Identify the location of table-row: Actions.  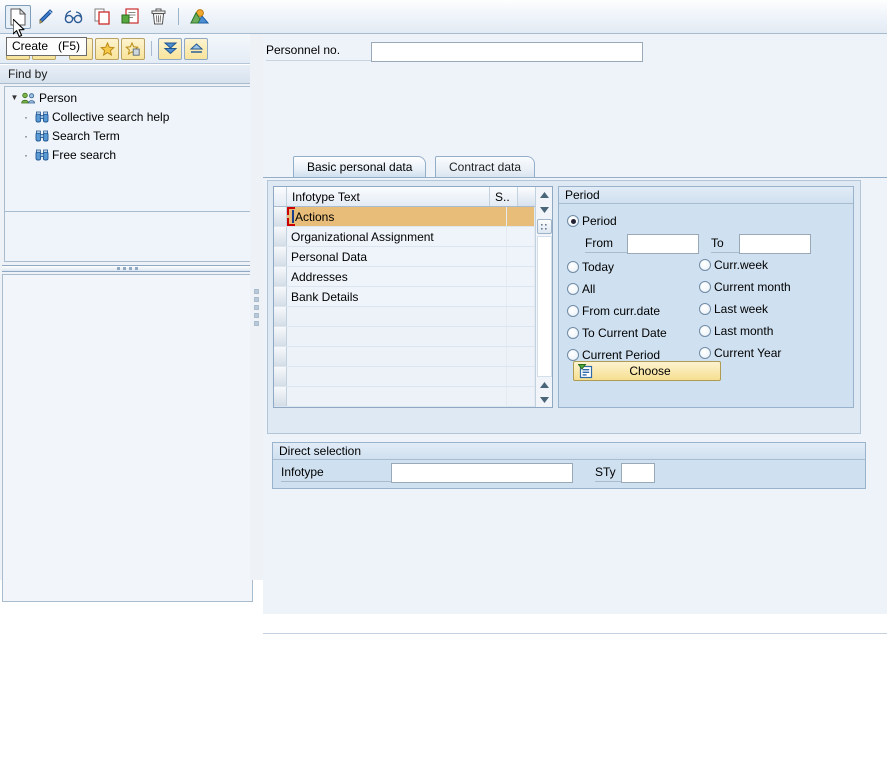
(404, 217).